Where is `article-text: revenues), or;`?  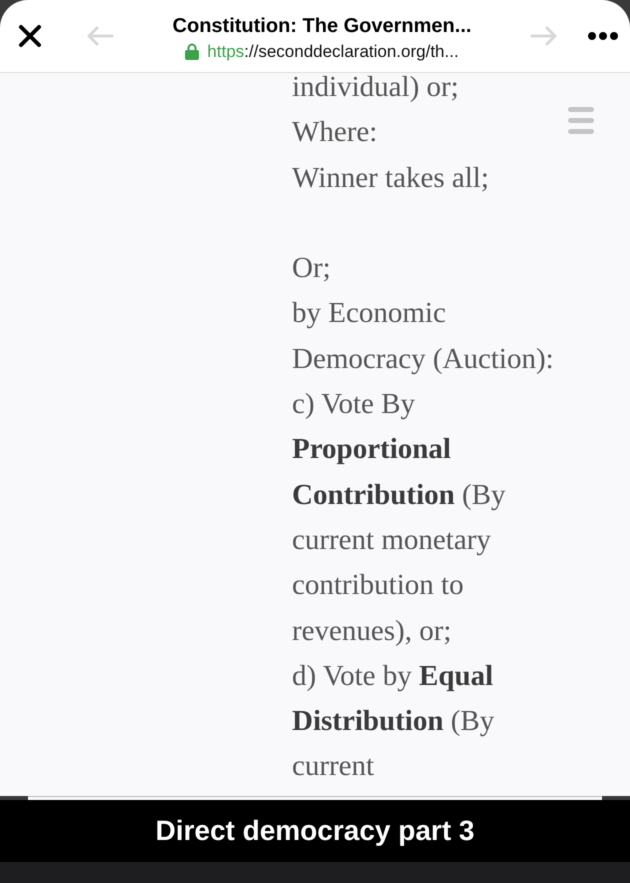 article-text: revenues), or; is located at coordinates (372, 631).